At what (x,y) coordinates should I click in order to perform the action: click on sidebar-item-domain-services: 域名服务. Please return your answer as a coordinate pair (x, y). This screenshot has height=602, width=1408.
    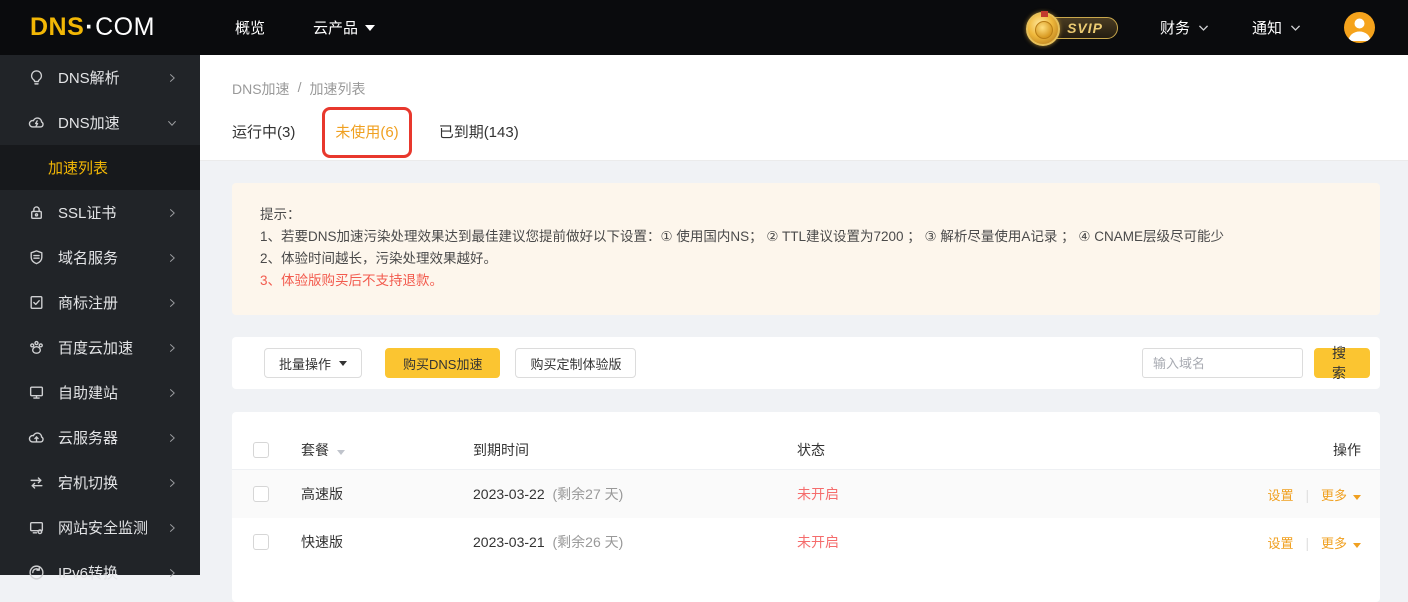
    Looking at the image, I should click on (100, 257).